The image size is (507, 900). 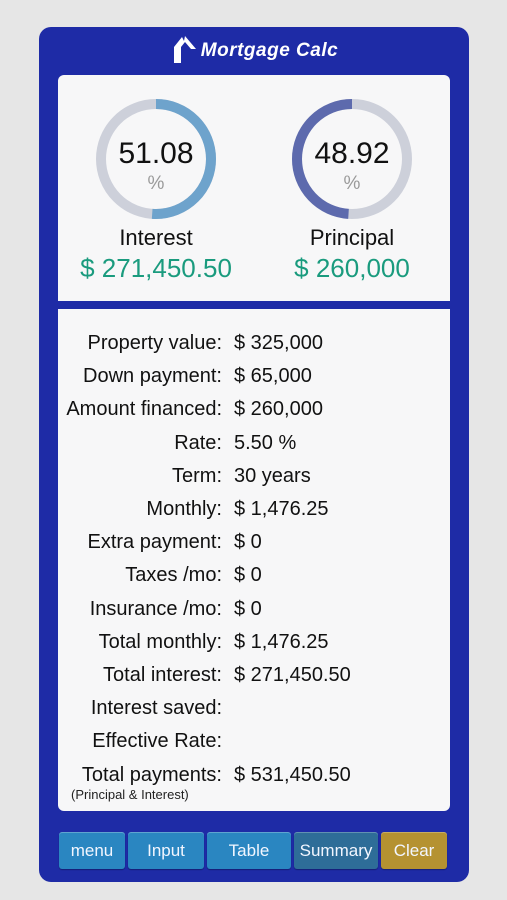 What do you see at coordinates (130, 794) in the screenshot?
I see `total-payments-note: (Principal & Interest)` at bounding box center [130, 794].